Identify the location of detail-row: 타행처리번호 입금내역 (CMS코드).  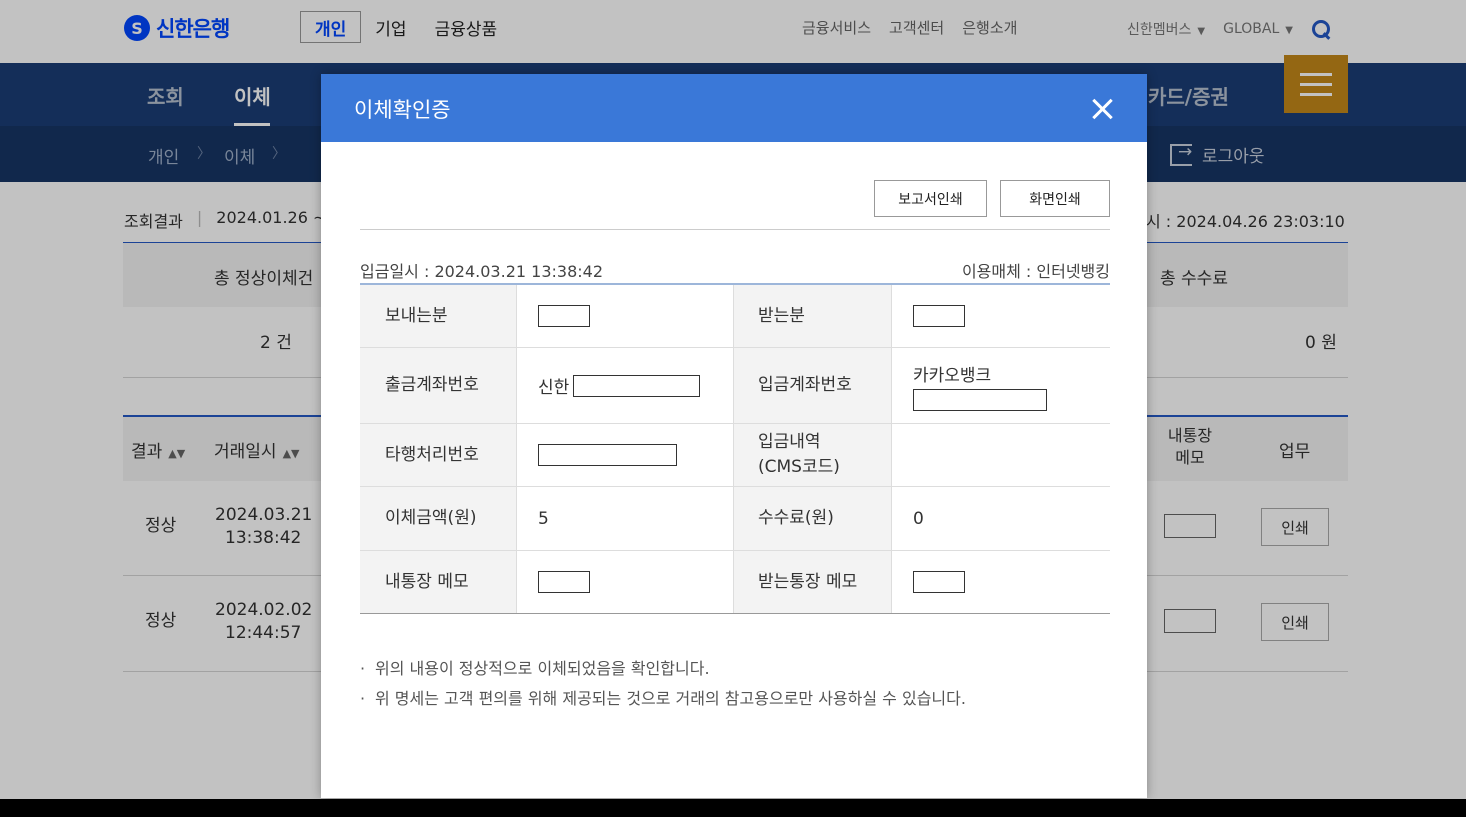
(735, 455).